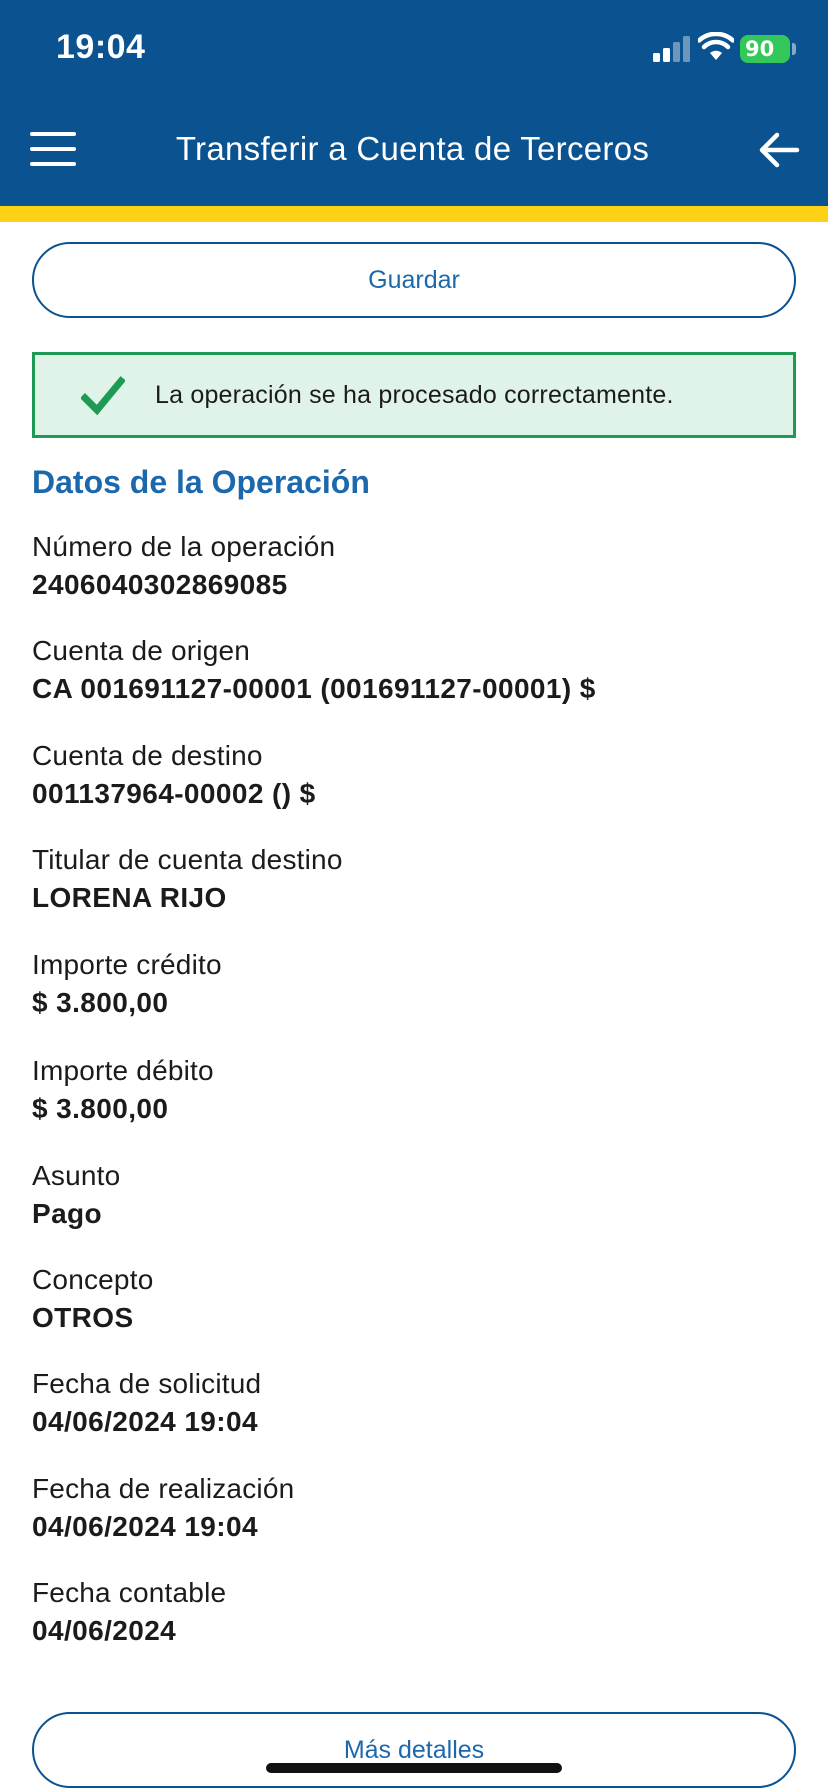  Describe the element at coordinates (184, 546) in the screenshot. I see `field-label: Número de la operación` at that location.